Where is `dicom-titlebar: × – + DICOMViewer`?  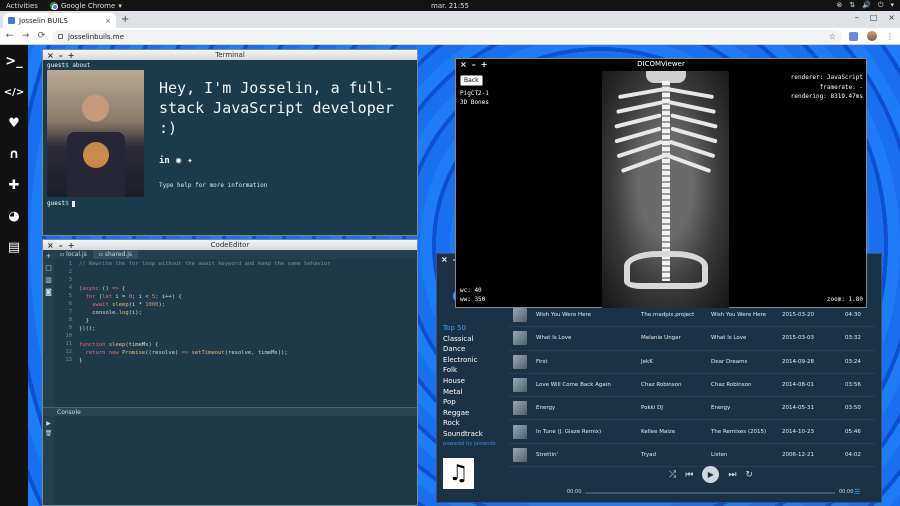 dicom-titlebar: × – + DICOMViewer is located at coordinates (661, 64).